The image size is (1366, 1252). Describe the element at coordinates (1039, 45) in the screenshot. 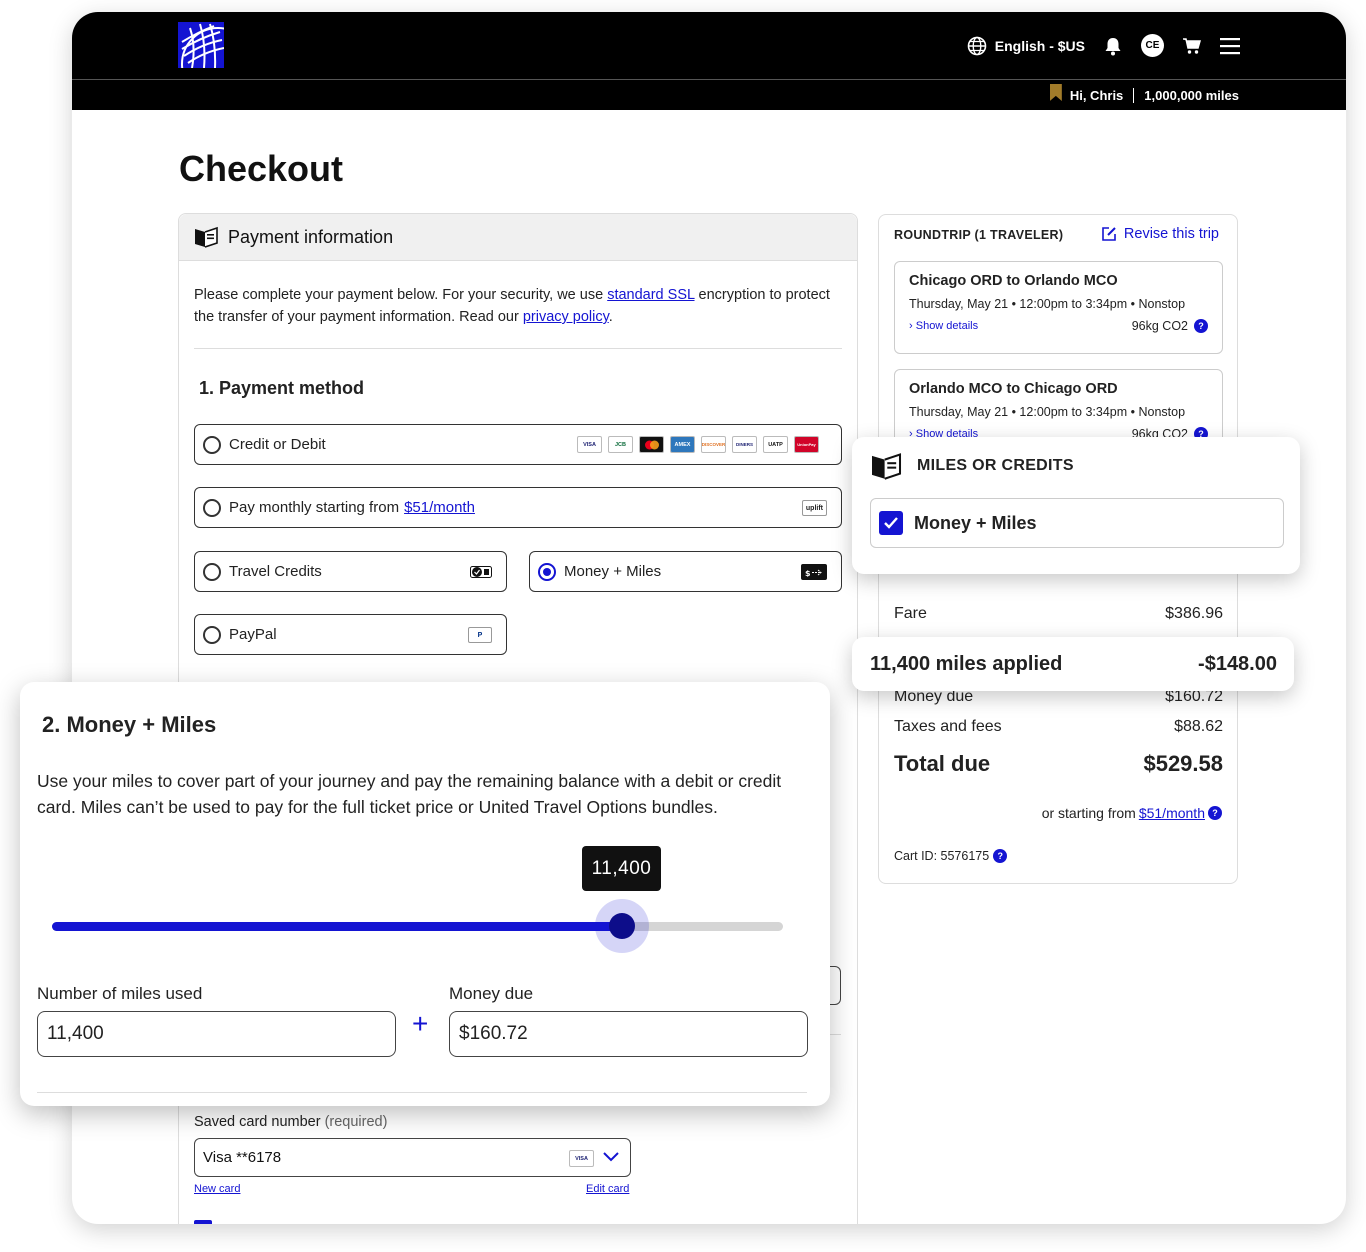

I see `language-label: English - $US` at that location.